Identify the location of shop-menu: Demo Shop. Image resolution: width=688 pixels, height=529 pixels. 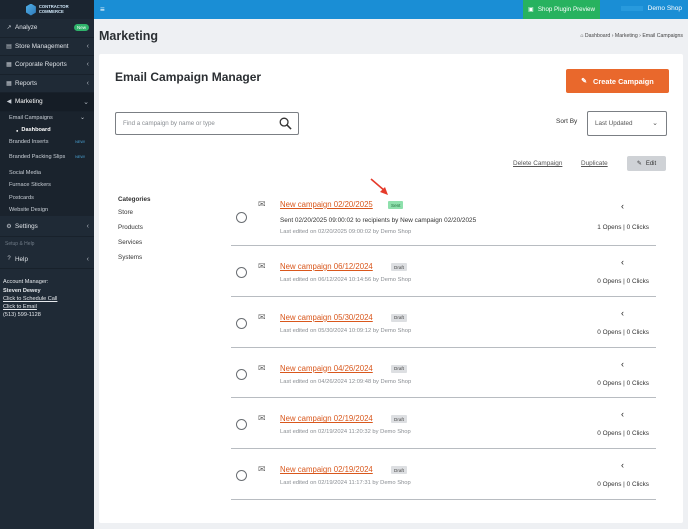
(651, 8).